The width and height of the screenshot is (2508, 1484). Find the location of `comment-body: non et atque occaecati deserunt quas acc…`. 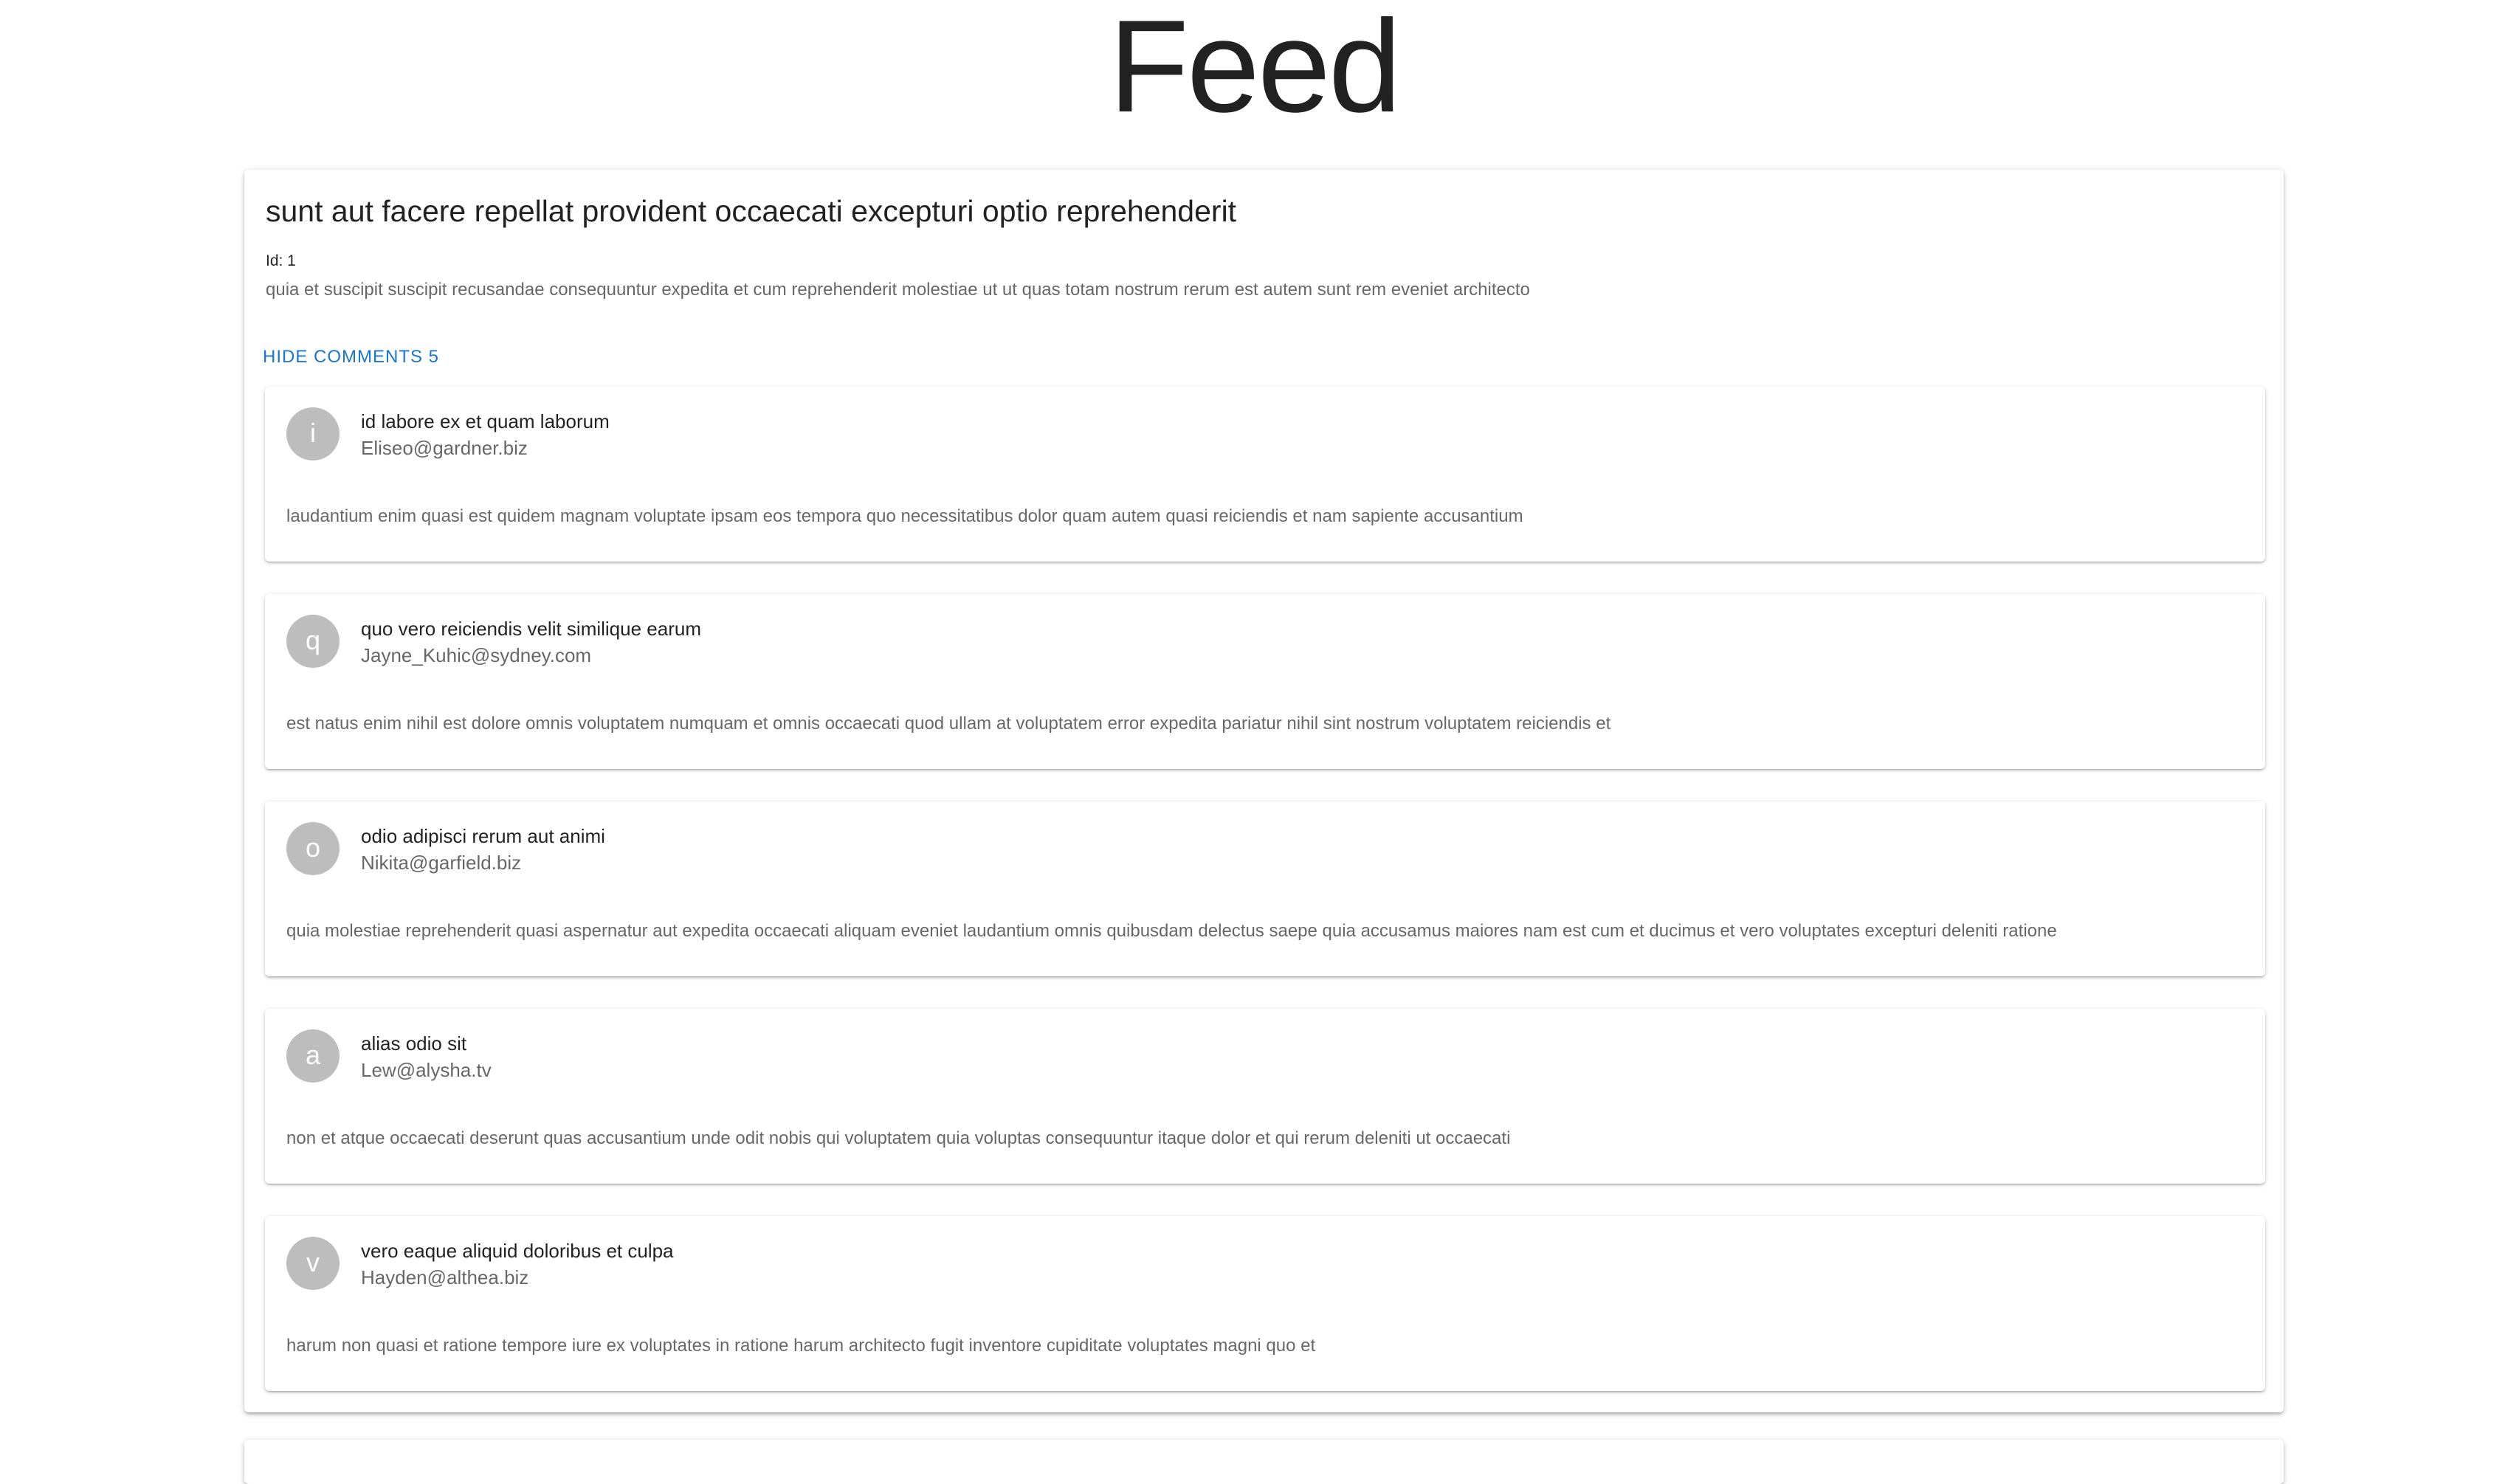

comment-body: non et atque occaecati deserunt quas acc… is located at coordinates (899, 1138).